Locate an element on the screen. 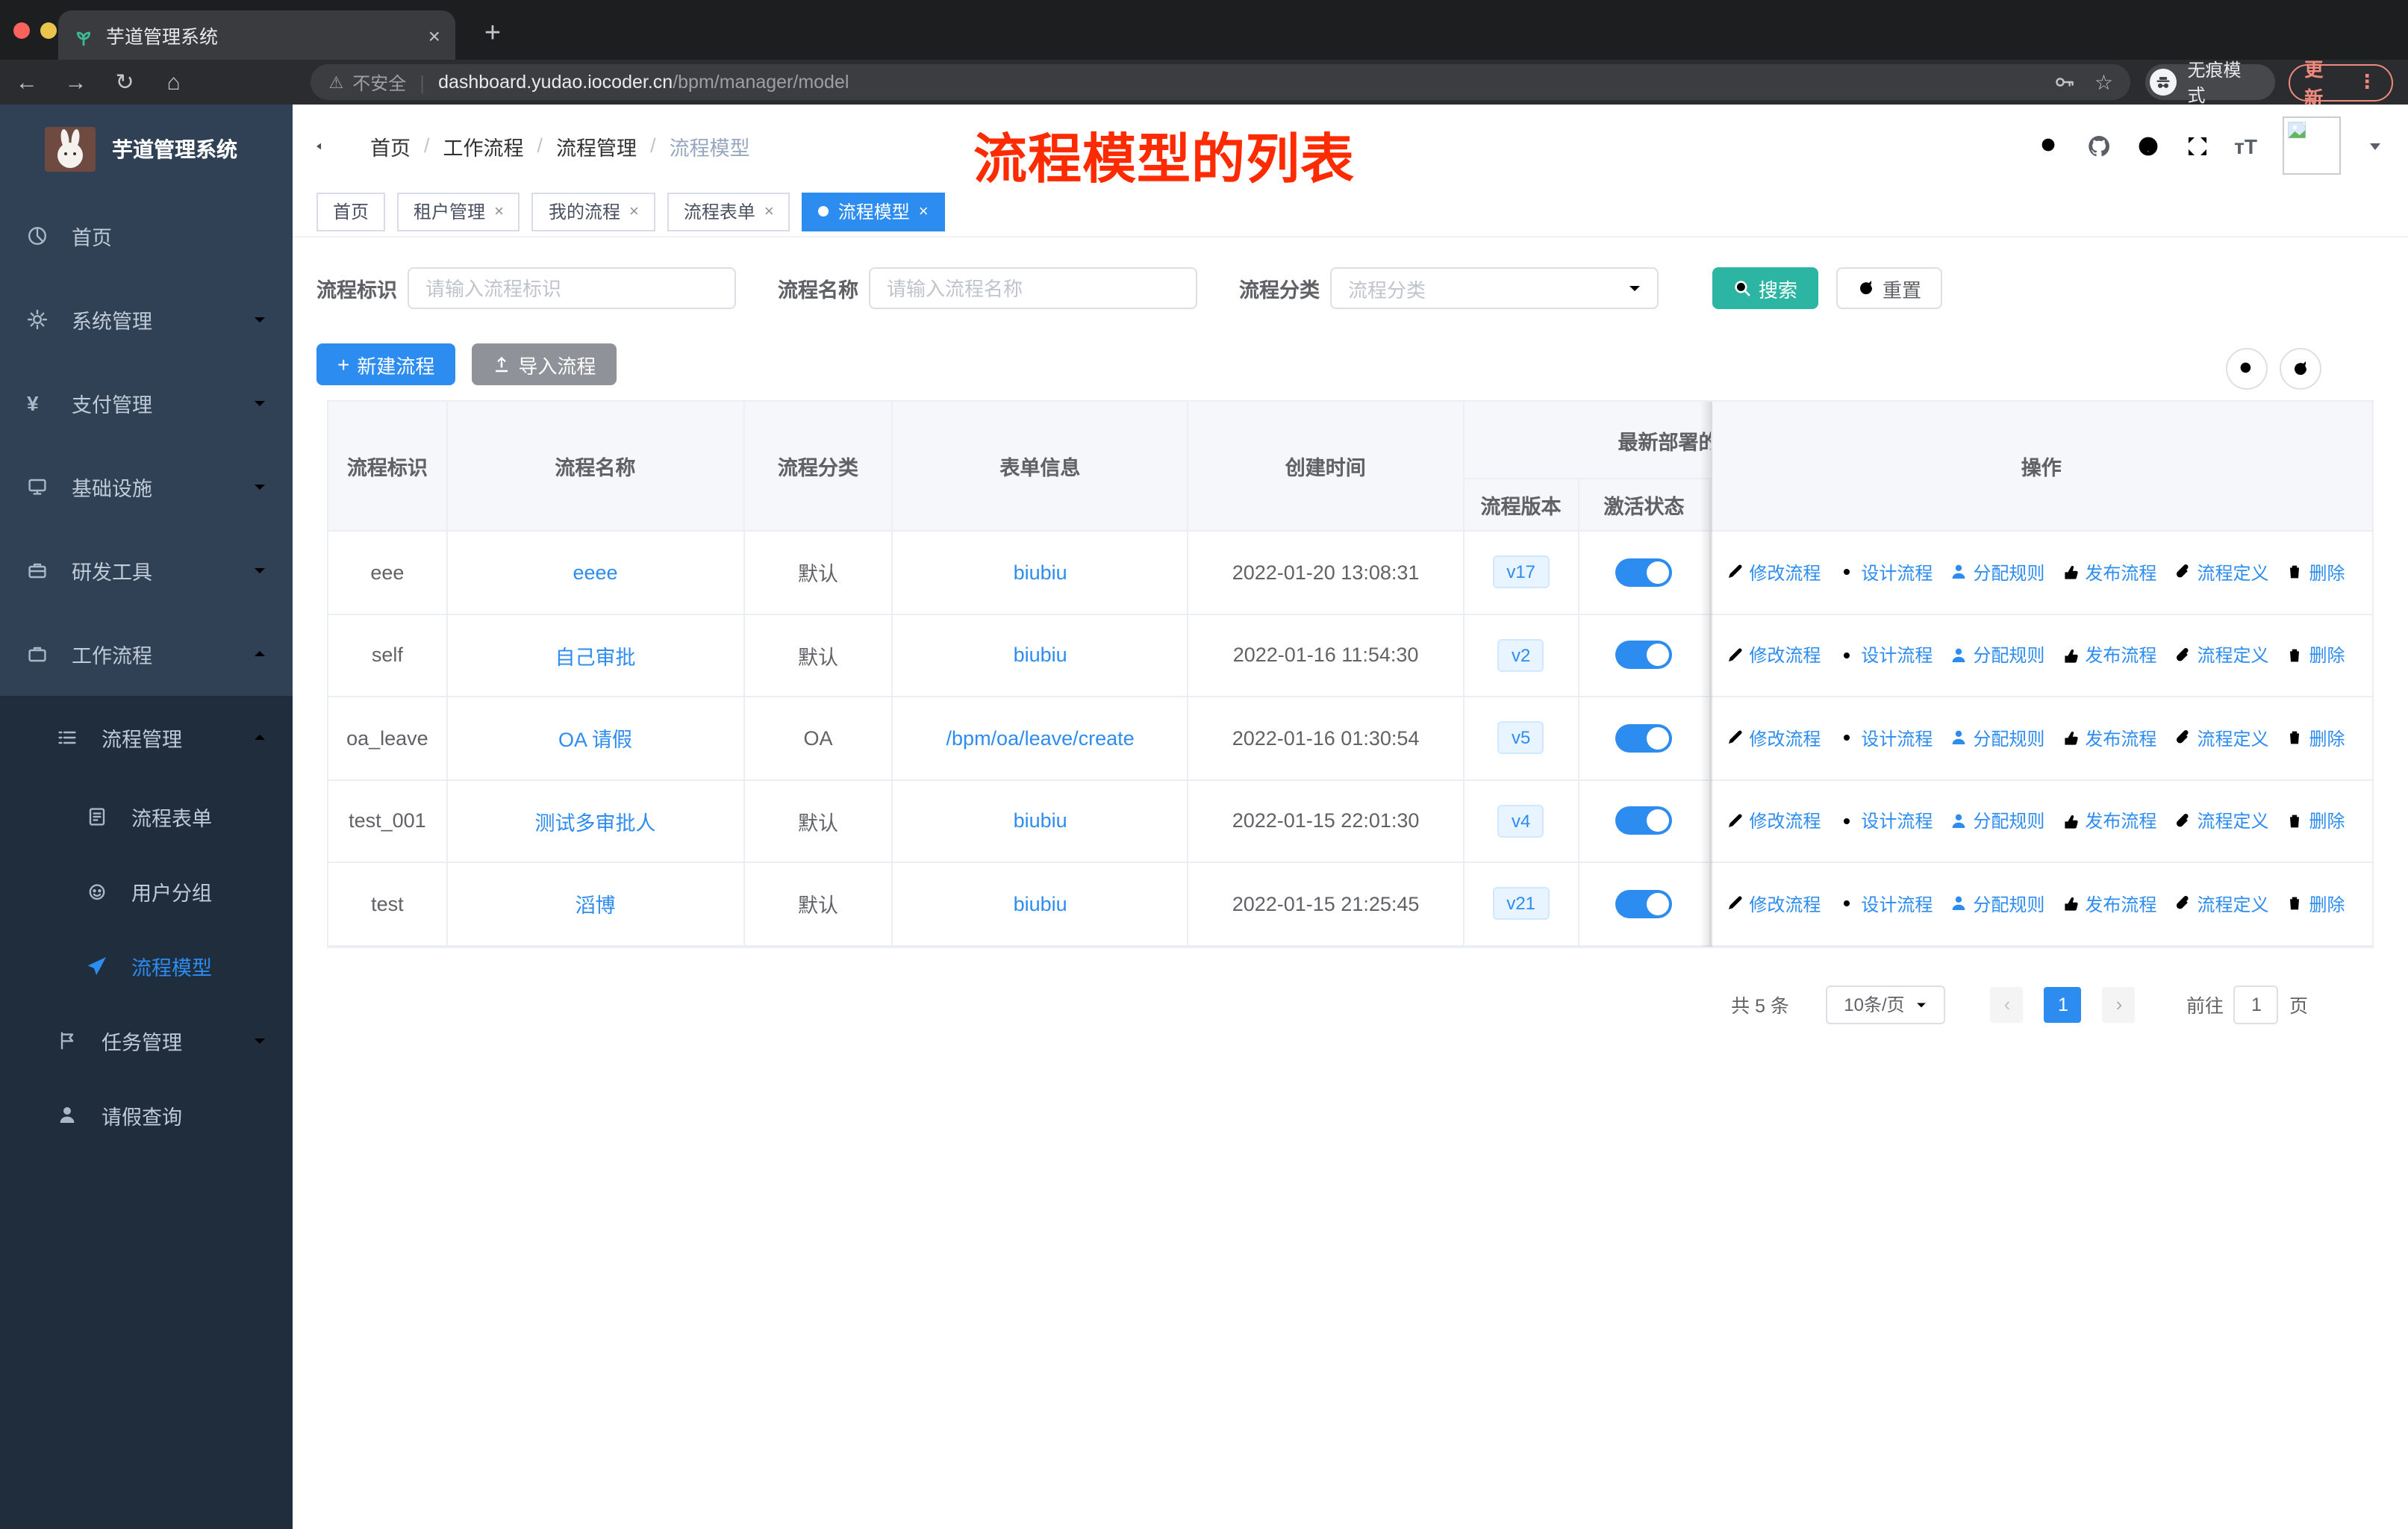  process-name-link: eeee is located at coordinates (595, 572).